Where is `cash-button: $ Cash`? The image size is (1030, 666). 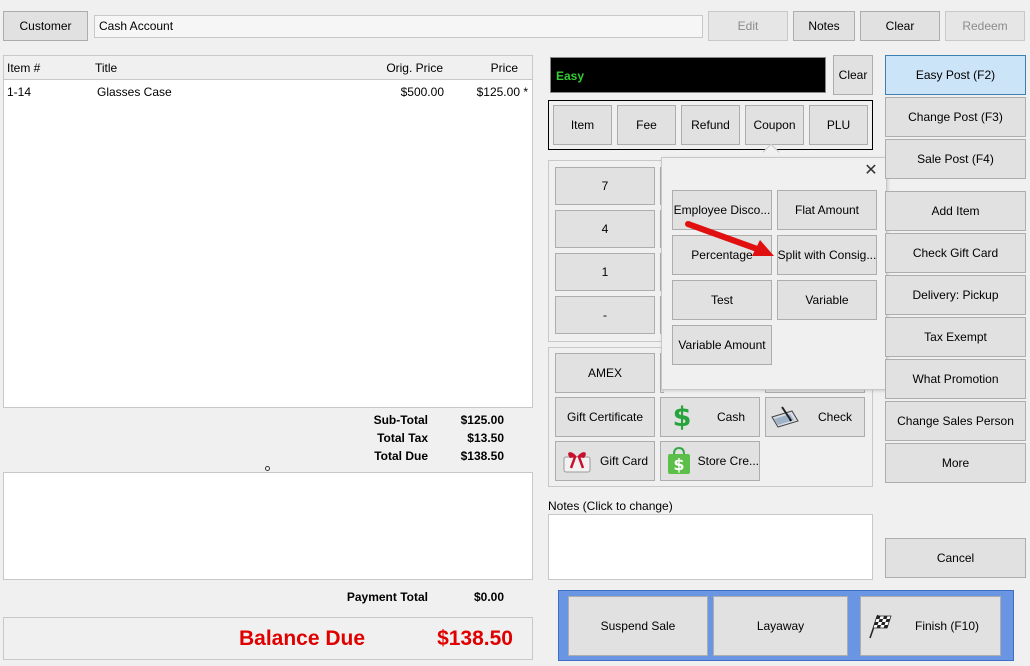
cash-button: $ Cash is located at coordinates (710, 417).